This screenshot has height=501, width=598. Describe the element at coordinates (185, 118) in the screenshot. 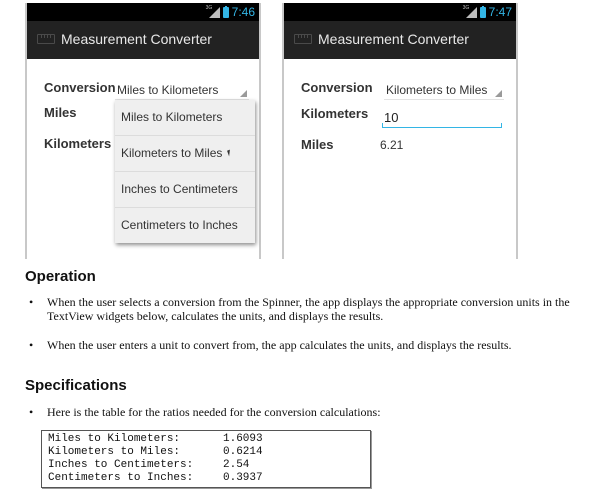

I see `dropdown-option: Miles to Kilometers` at that location.